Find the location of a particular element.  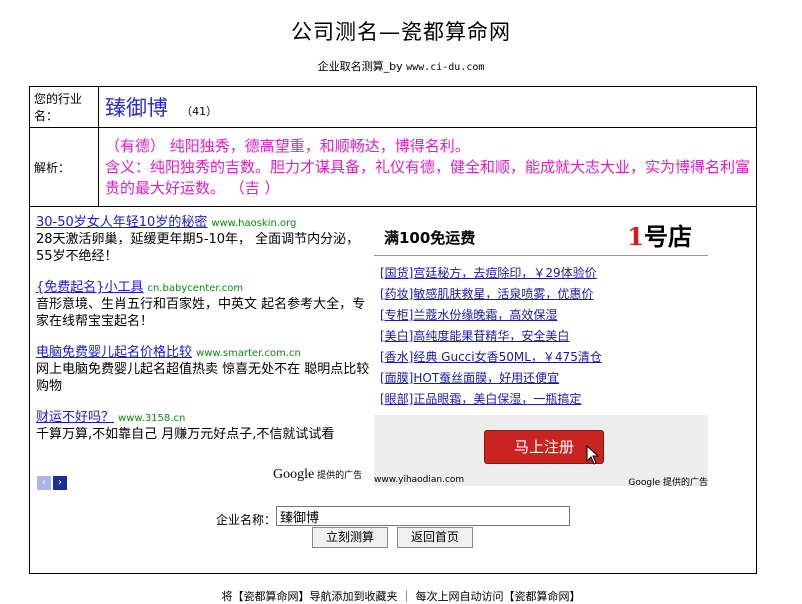

chevron-left-icon: ‹ is located at coordinates (44, 483).